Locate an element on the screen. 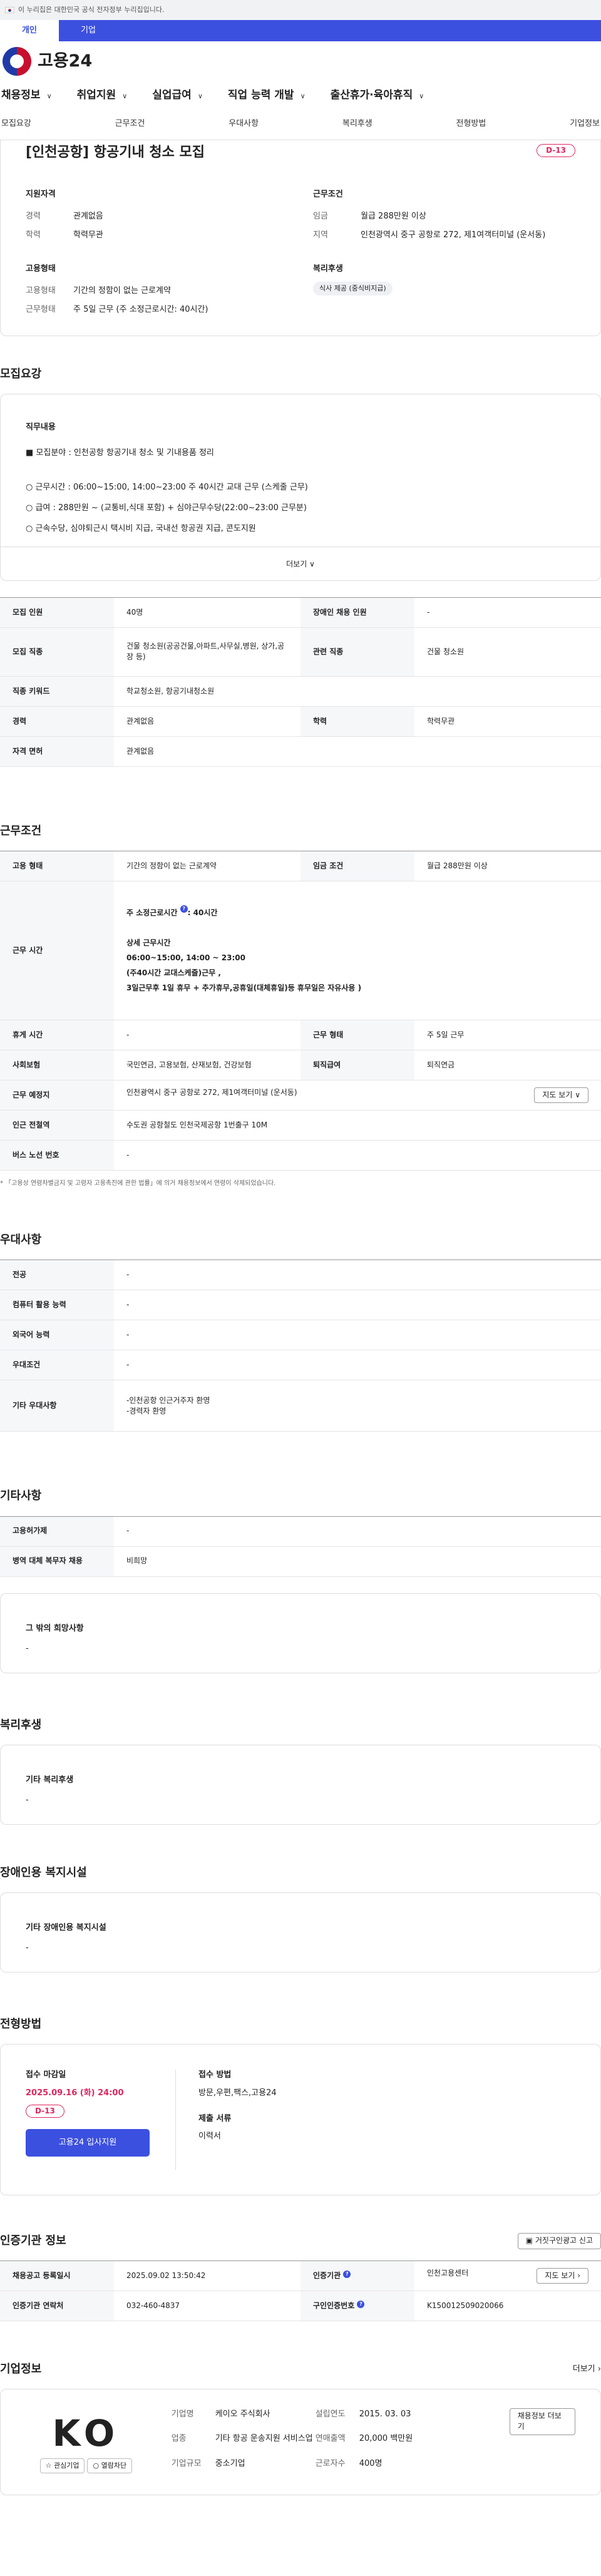 The width and height of the screenshot is (601, 2576). logo-text: 고용24 is located at coordinates (65, 61).